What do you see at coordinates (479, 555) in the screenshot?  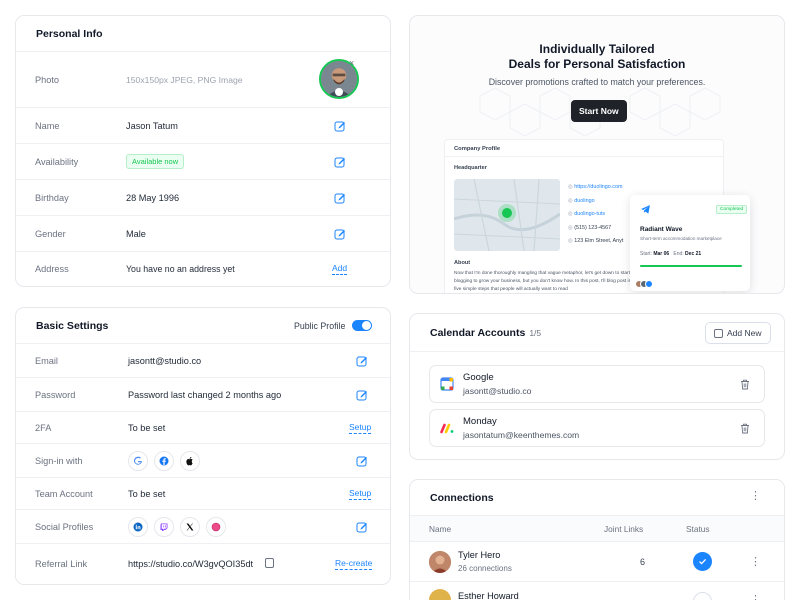 I see `connection-name: Tyler Hero` at bounding box center [479, 555].